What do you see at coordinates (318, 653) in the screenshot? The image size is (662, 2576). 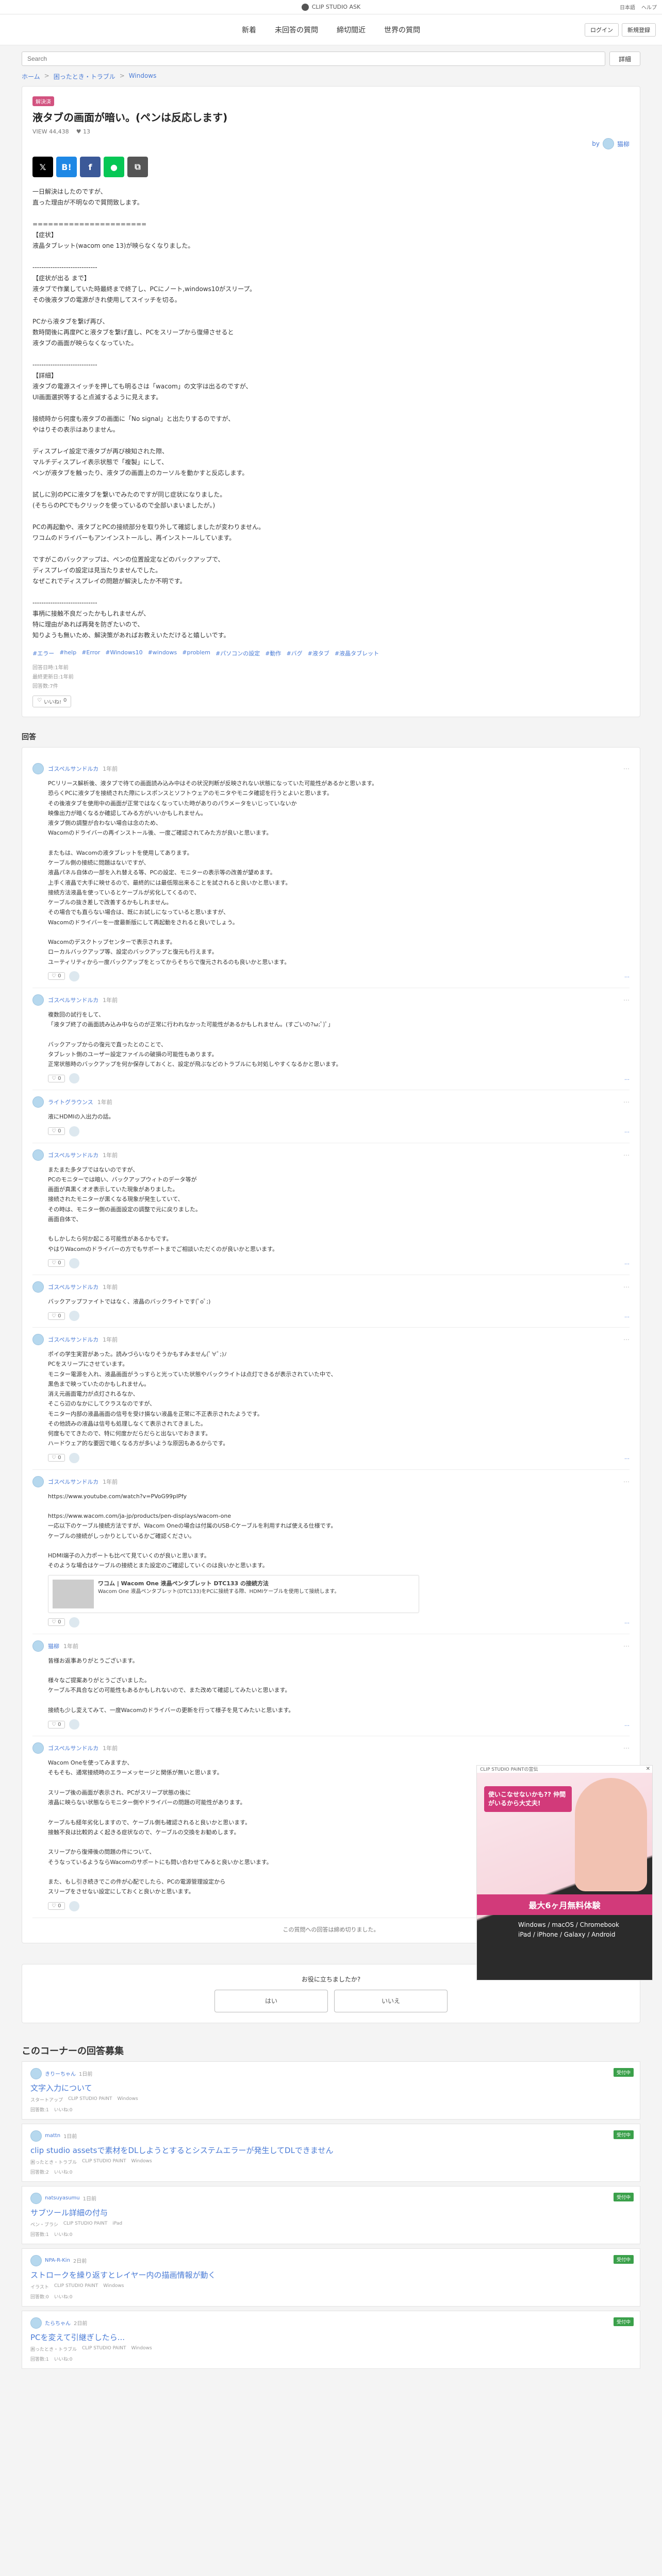 I see `tag-link: #液タブ` at bounding box center [318, 653].